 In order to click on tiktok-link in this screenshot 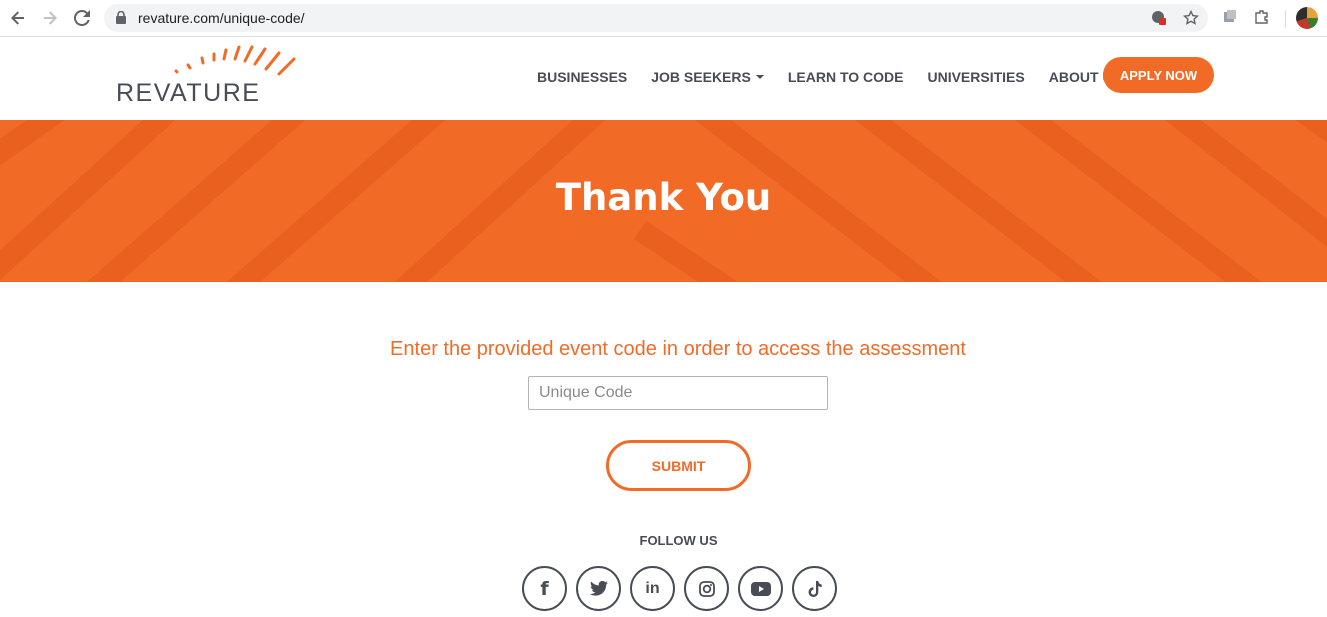, I will do `click(814, 588)`.